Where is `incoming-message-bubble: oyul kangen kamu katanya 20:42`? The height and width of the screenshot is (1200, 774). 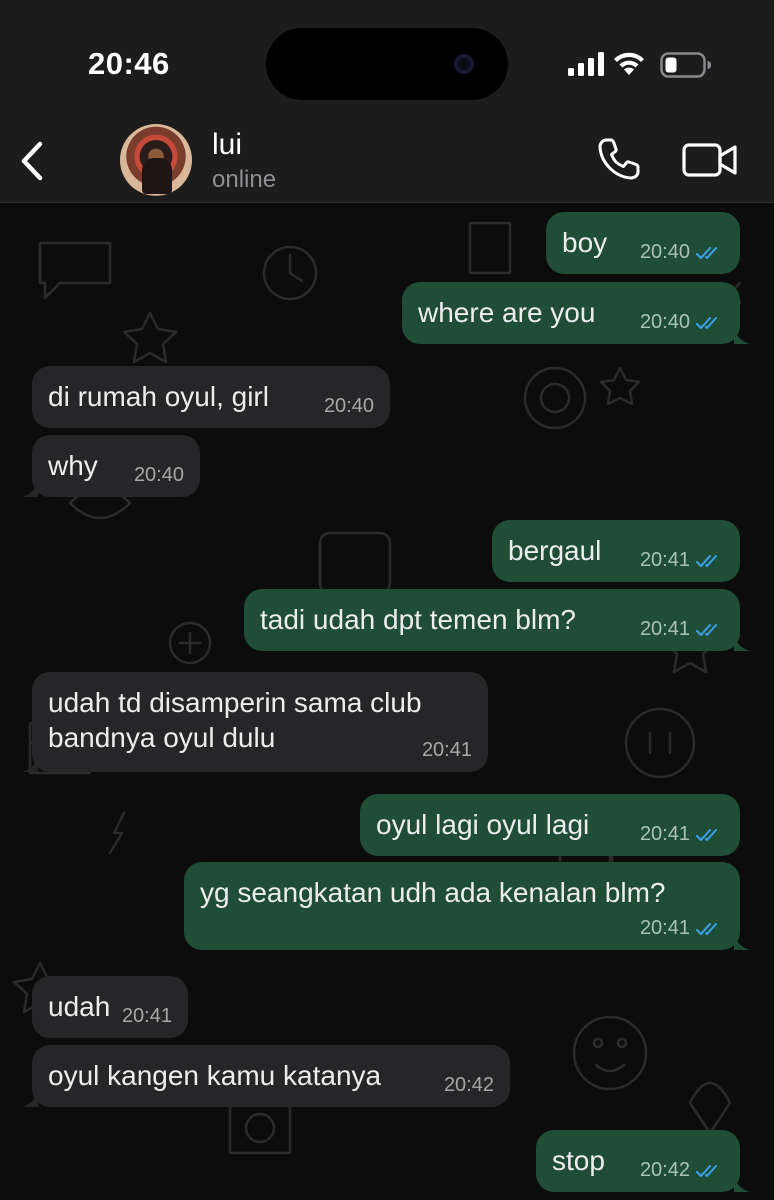
incoming-message-bubble: oyul kangen kamu katanya 20:42 is located at coordinates (266, 1076).